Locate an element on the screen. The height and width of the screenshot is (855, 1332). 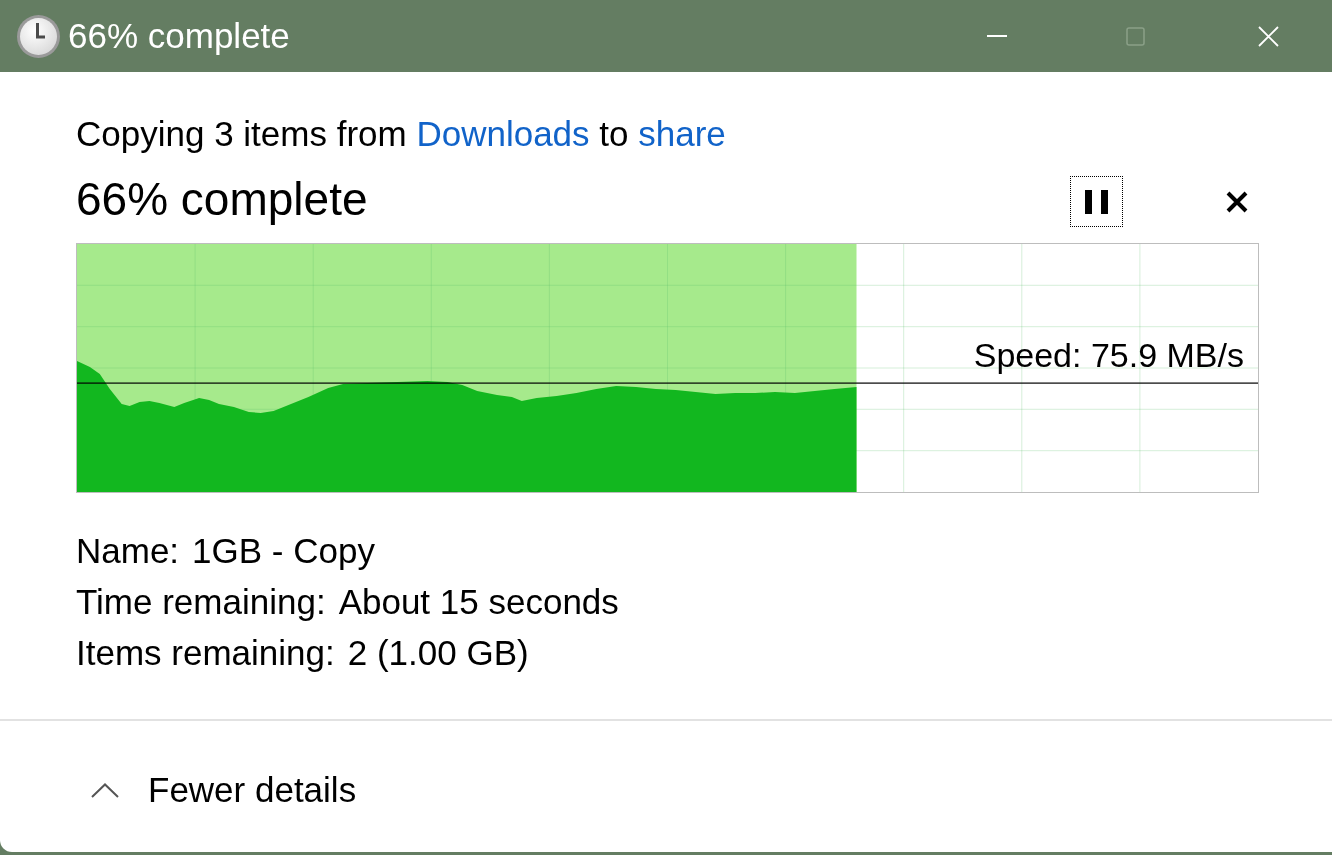
detail-label: Name: is located at coordinates (128, 550).